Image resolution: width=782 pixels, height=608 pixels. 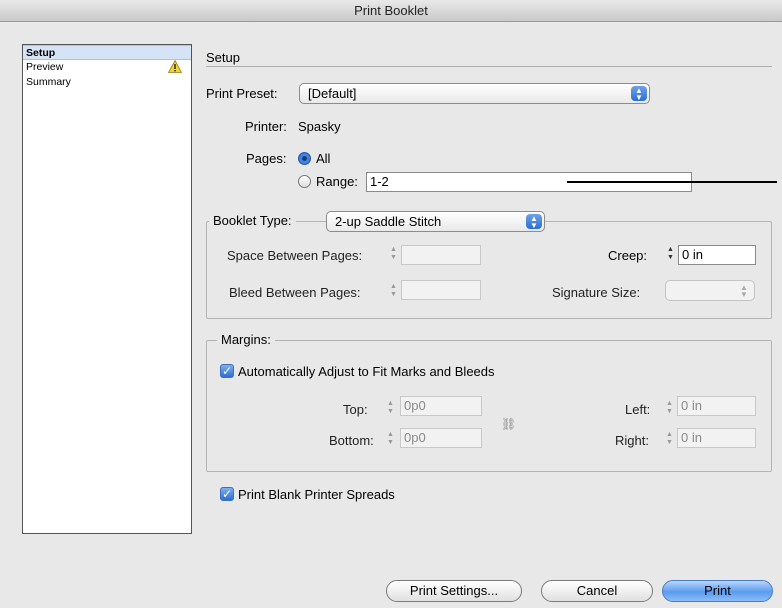 I want to click on margin-bottom-input: 0p0, so click(x=441, y=438).